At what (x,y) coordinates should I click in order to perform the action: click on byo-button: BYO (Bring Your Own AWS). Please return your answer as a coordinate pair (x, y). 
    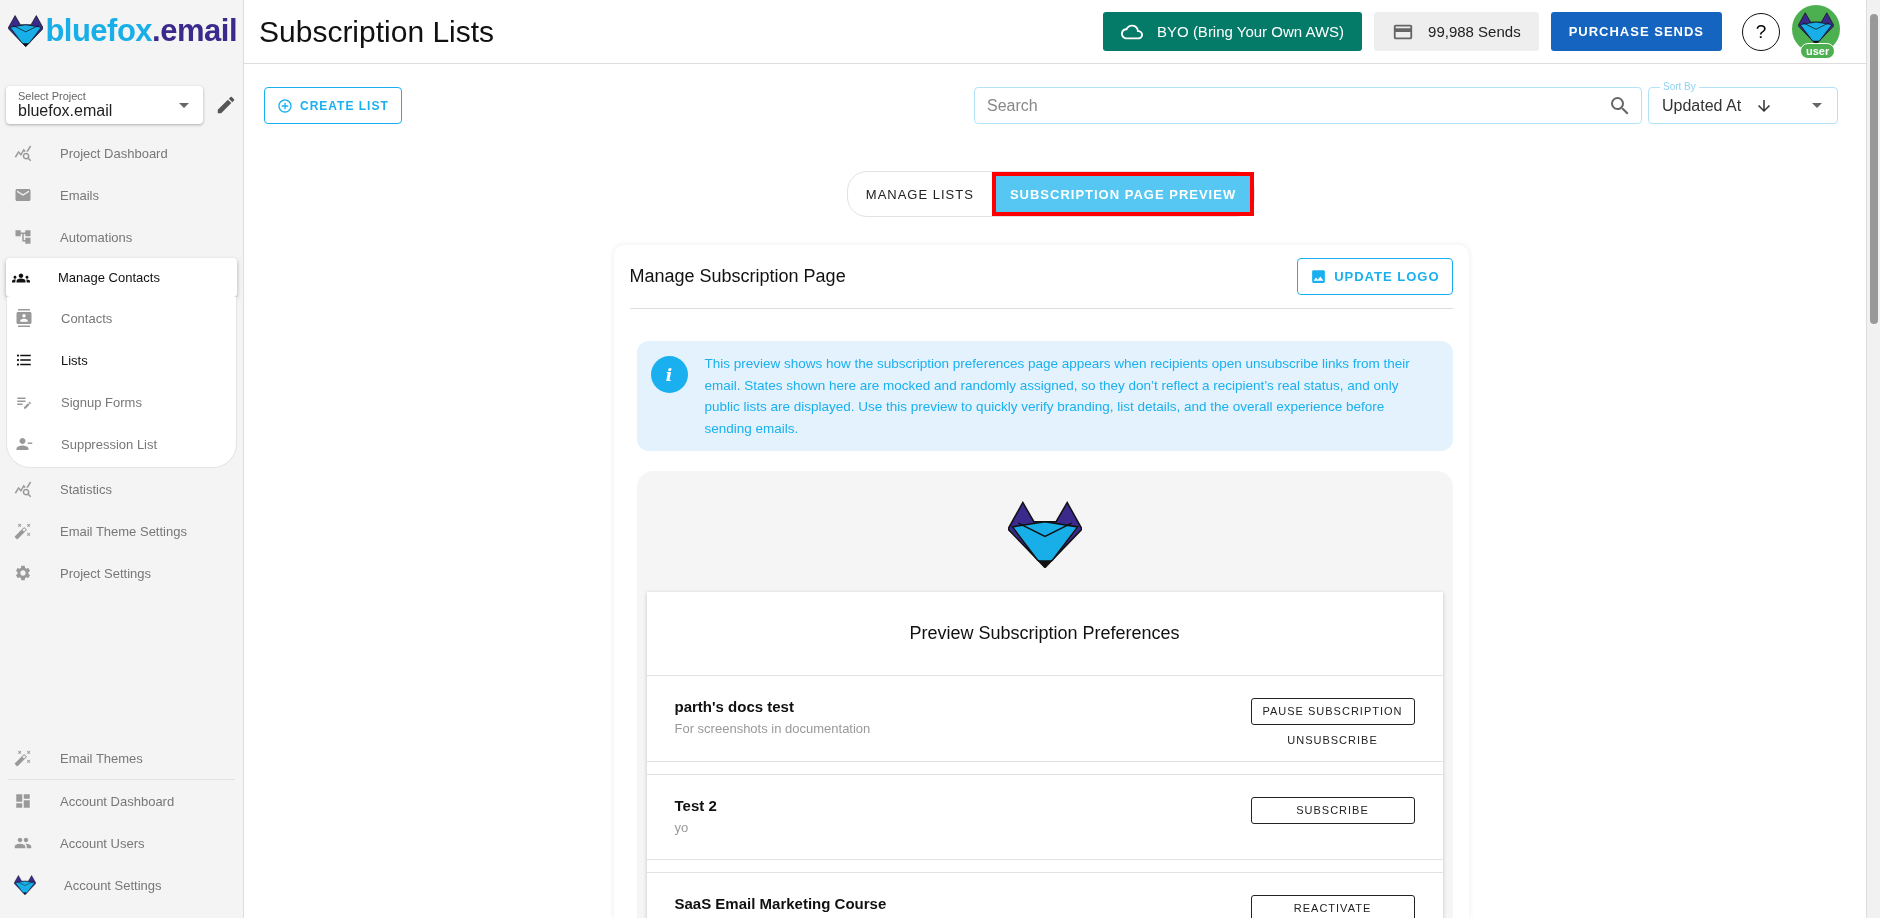
    Looking at the image, I should click on (1233, 31).